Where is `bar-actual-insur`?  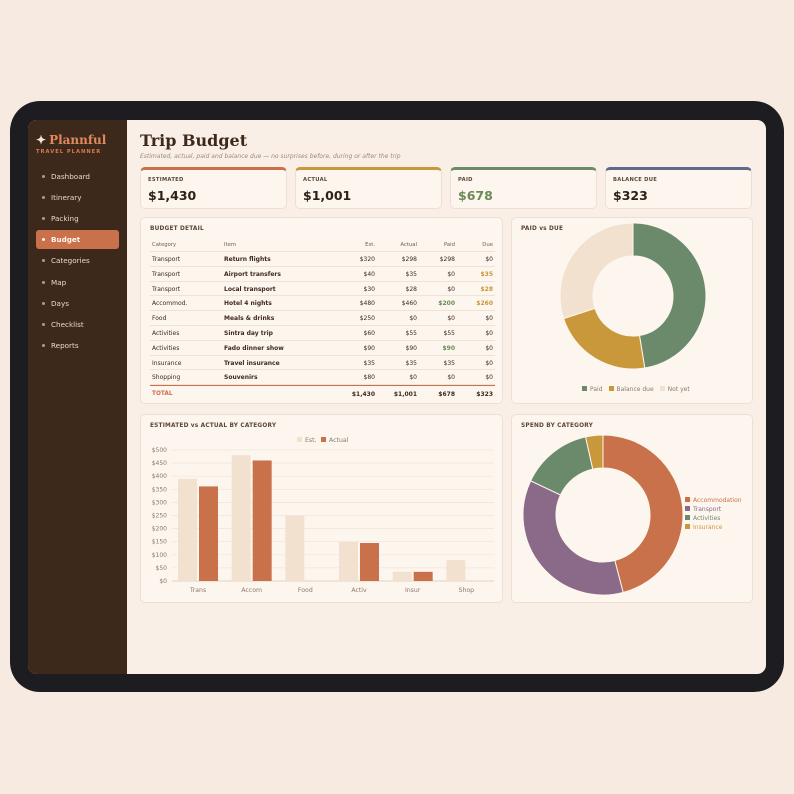
bar-actual-insur is located at coordinates (423, 576).